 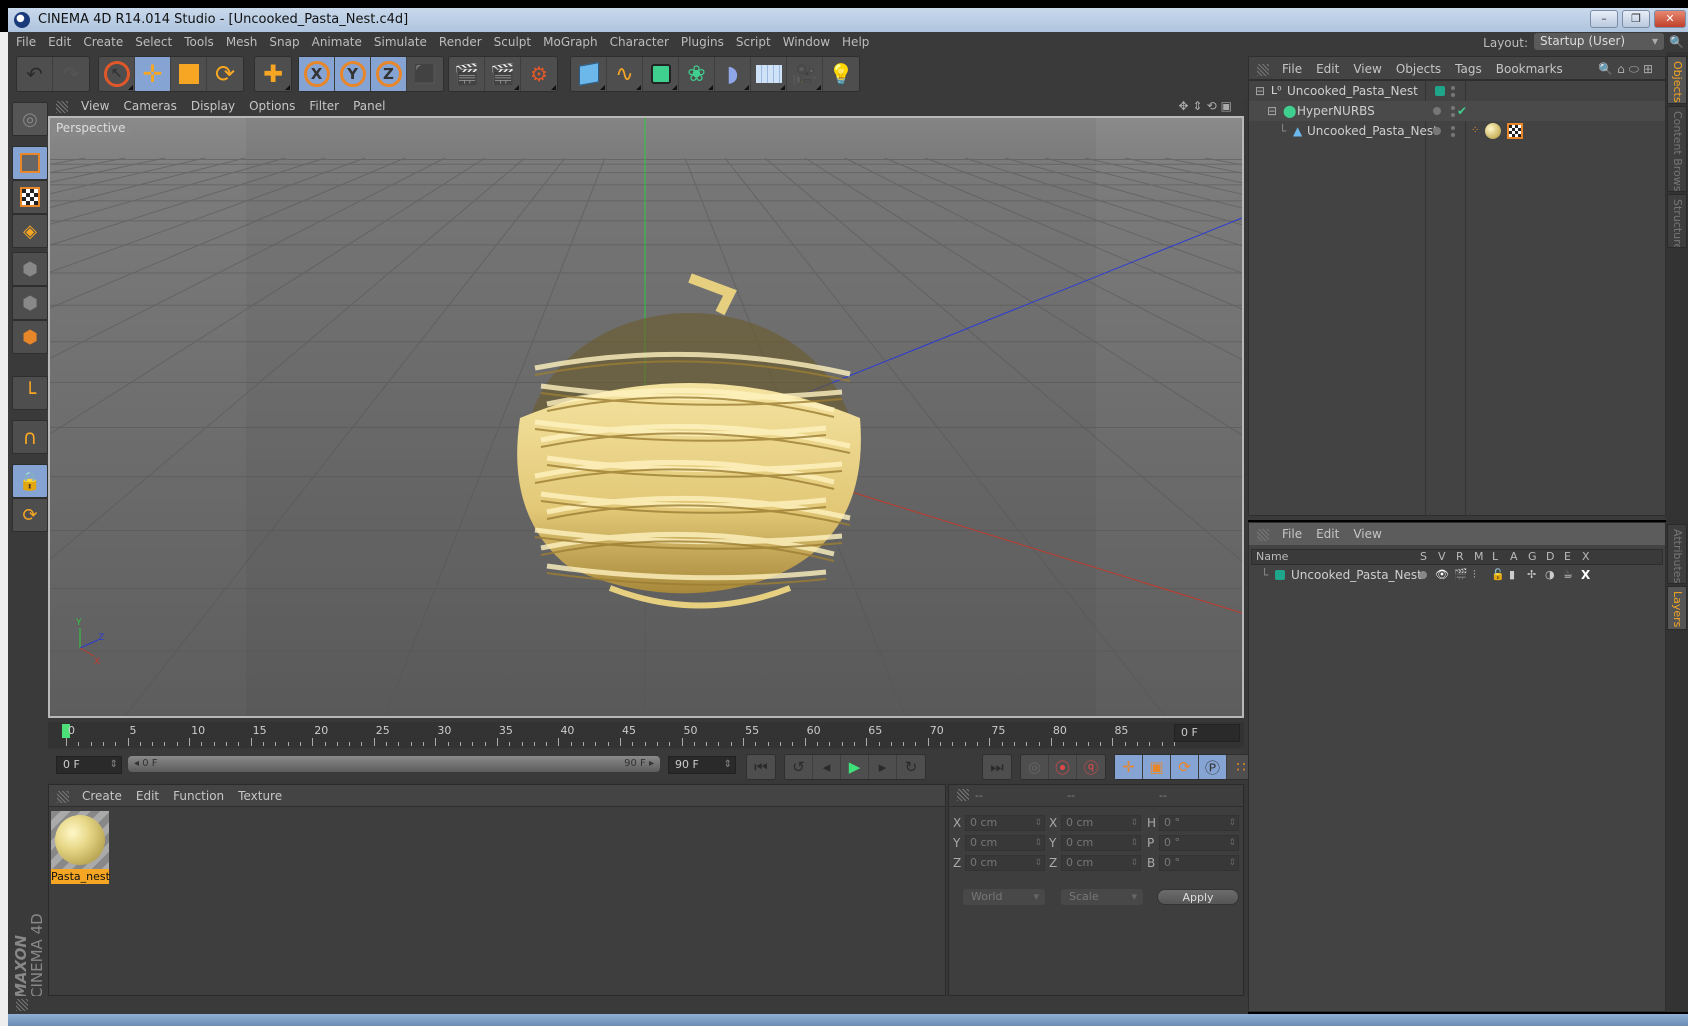 What do you see at coordinates (1199, 843) in the screenshot?
I see `rot-p-field: 0 °` at bounding box center [1199, 843].